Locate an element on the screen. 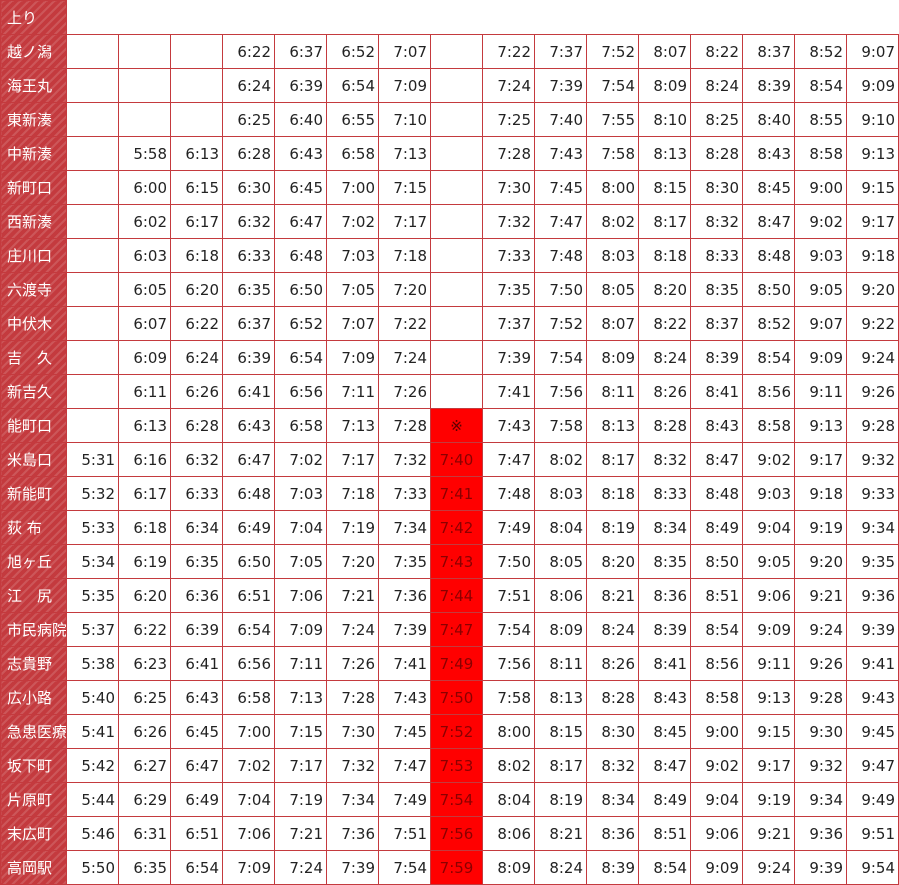 This screenshot has width=899, height=885. time-cell: 9:28 is located at coordinates (820, 697).